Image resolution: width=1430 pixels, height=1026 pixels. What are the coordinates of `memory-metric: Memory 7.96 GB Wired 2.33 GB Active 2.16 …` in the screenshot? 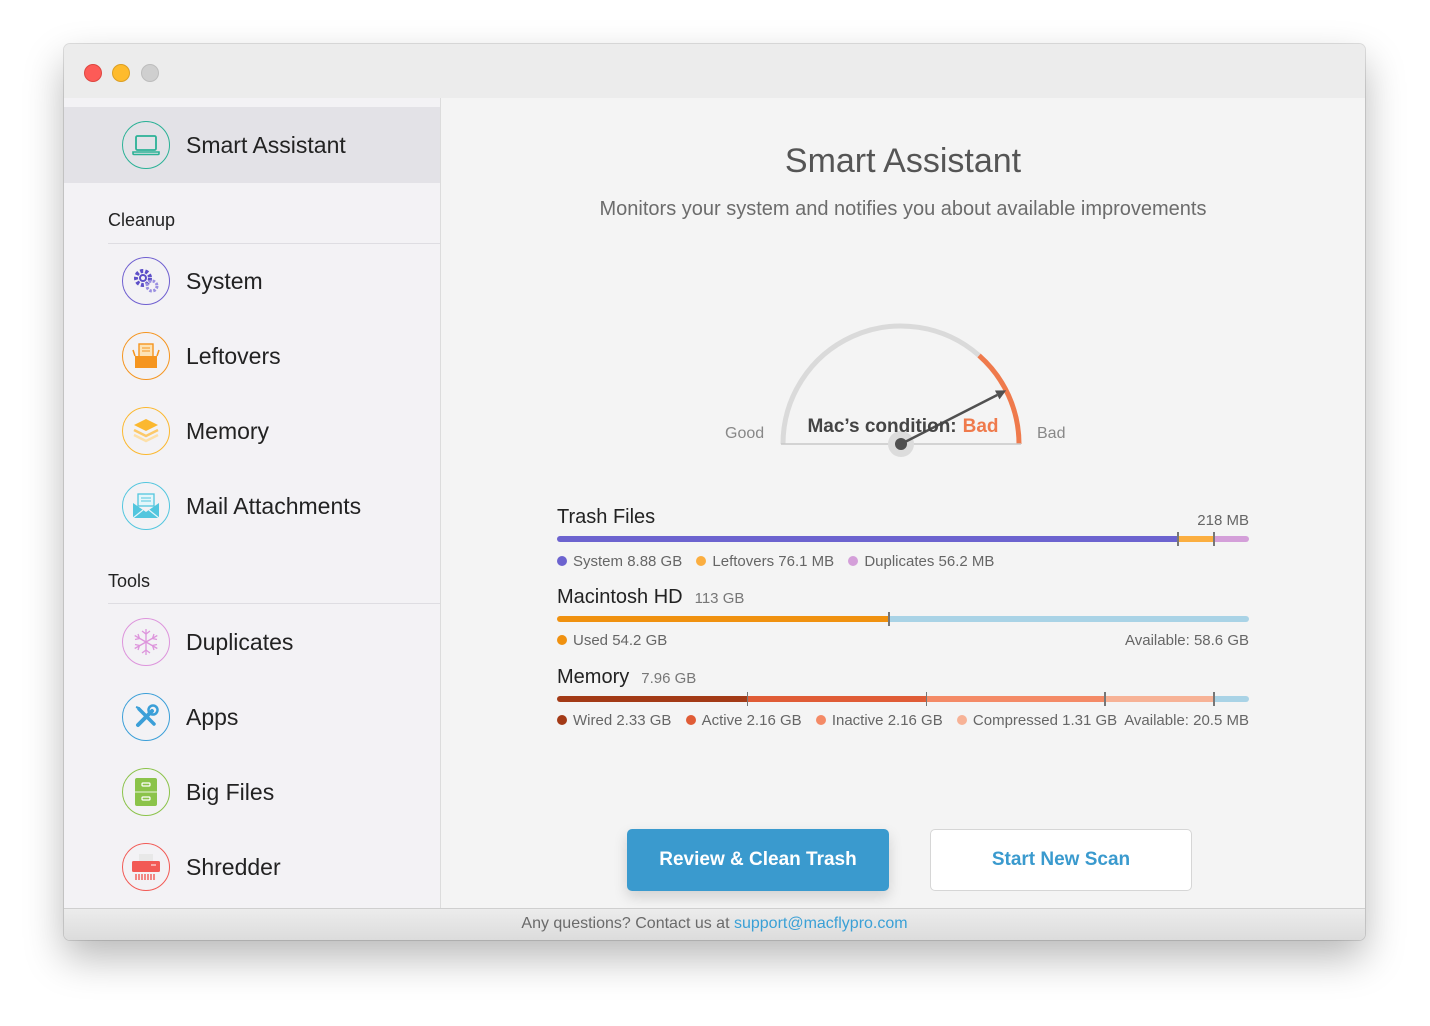 It's located at (903, 701).